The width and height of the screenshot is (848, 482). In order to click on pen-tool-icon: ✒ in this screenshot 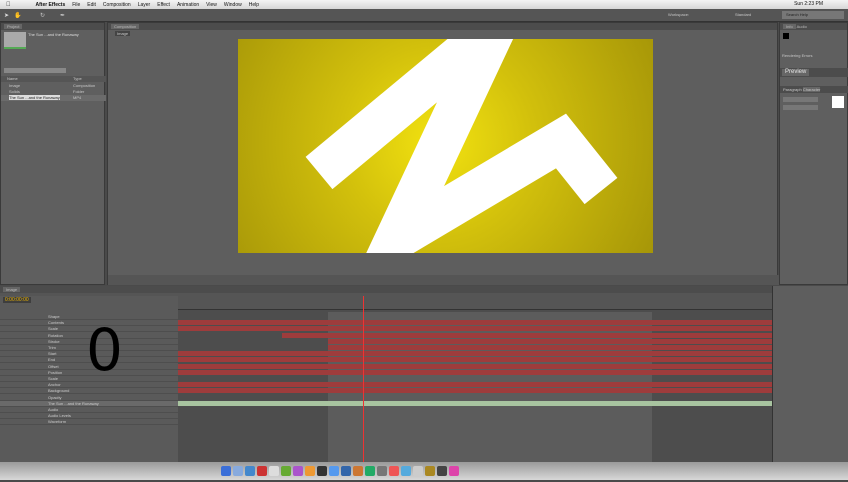, I will do `click(62, 15)`.